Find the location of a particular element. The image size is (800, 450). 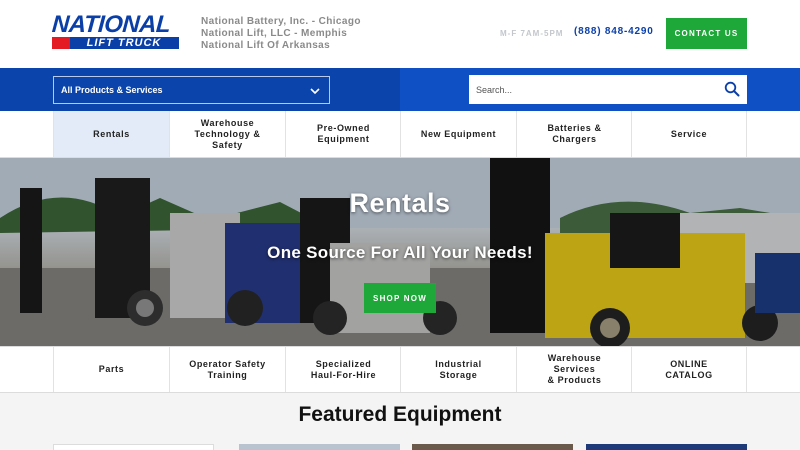

national-lift-truck-logo: NATIONAL LIFT TRUCK is located at coordinates (115, 30).